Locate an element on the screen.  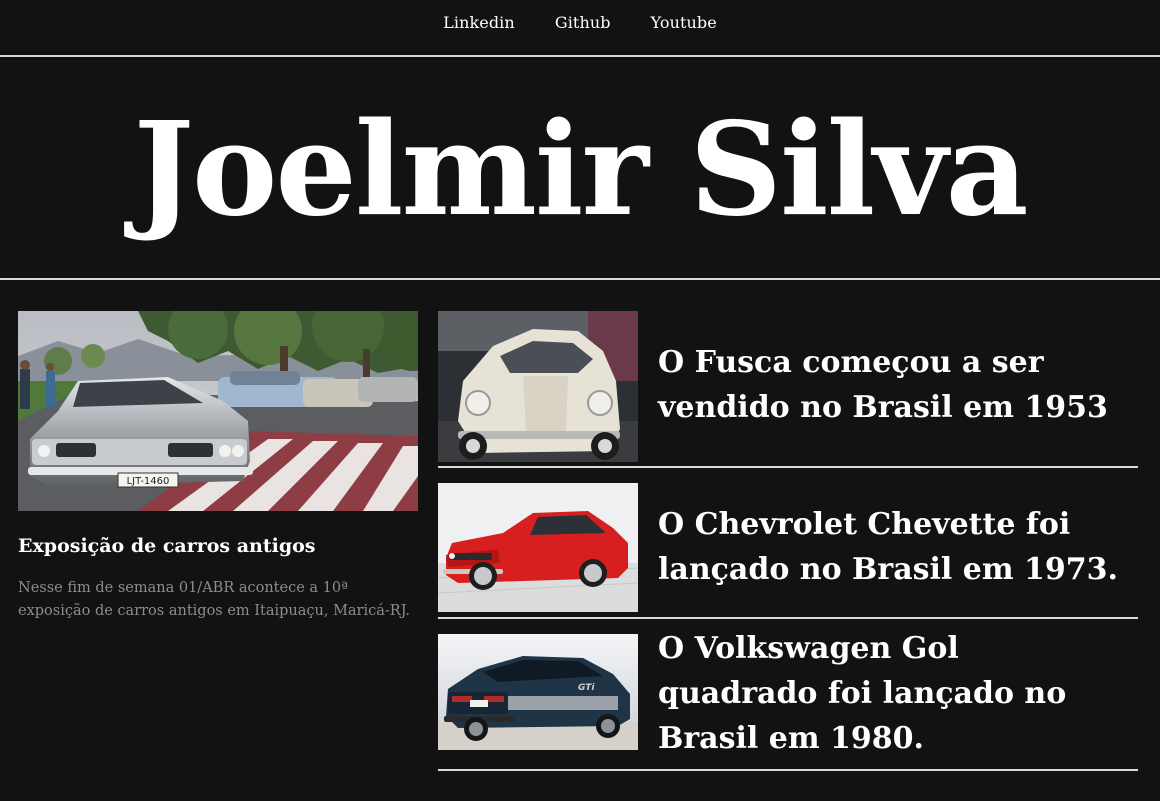
nav-link-github: Github is located at coordinates (583, 22).